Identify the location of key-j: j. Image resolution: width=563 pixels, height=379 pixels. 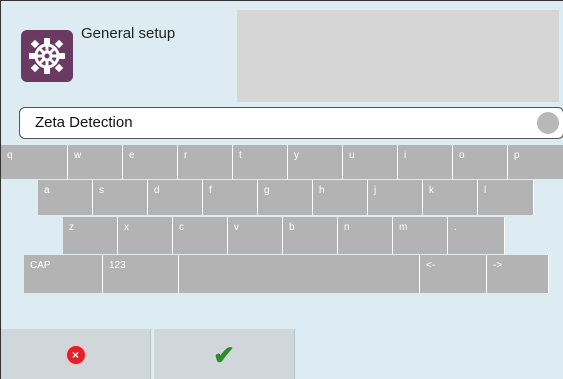
(395, 197).